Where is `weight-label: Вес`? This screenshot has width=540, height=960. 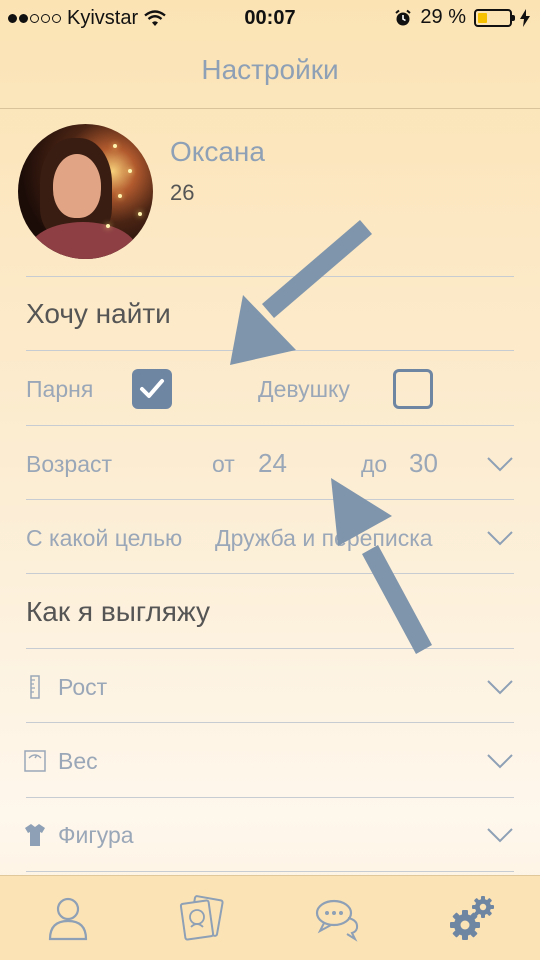
weight-label: Вес is located at coordinates (78, 761).